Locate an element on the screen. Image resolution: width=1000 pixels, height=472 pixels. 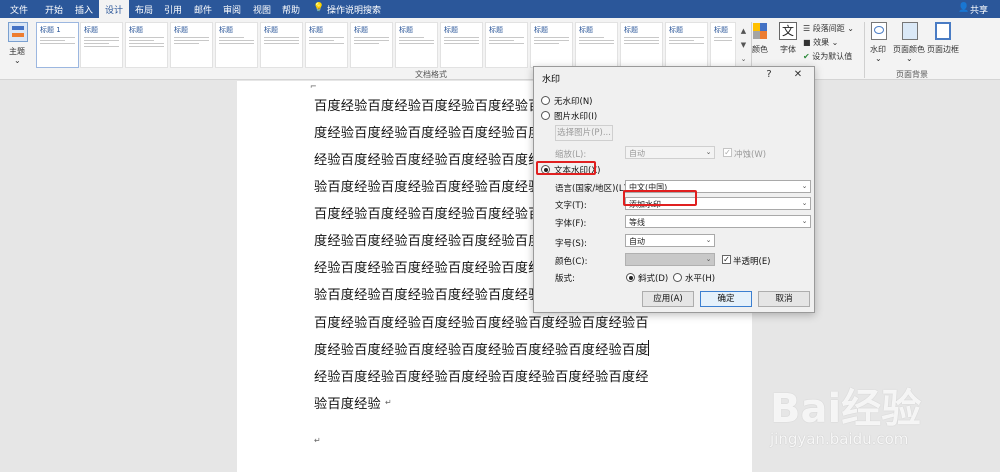
tab-references: 引用 is located at coordinates (173, 9).